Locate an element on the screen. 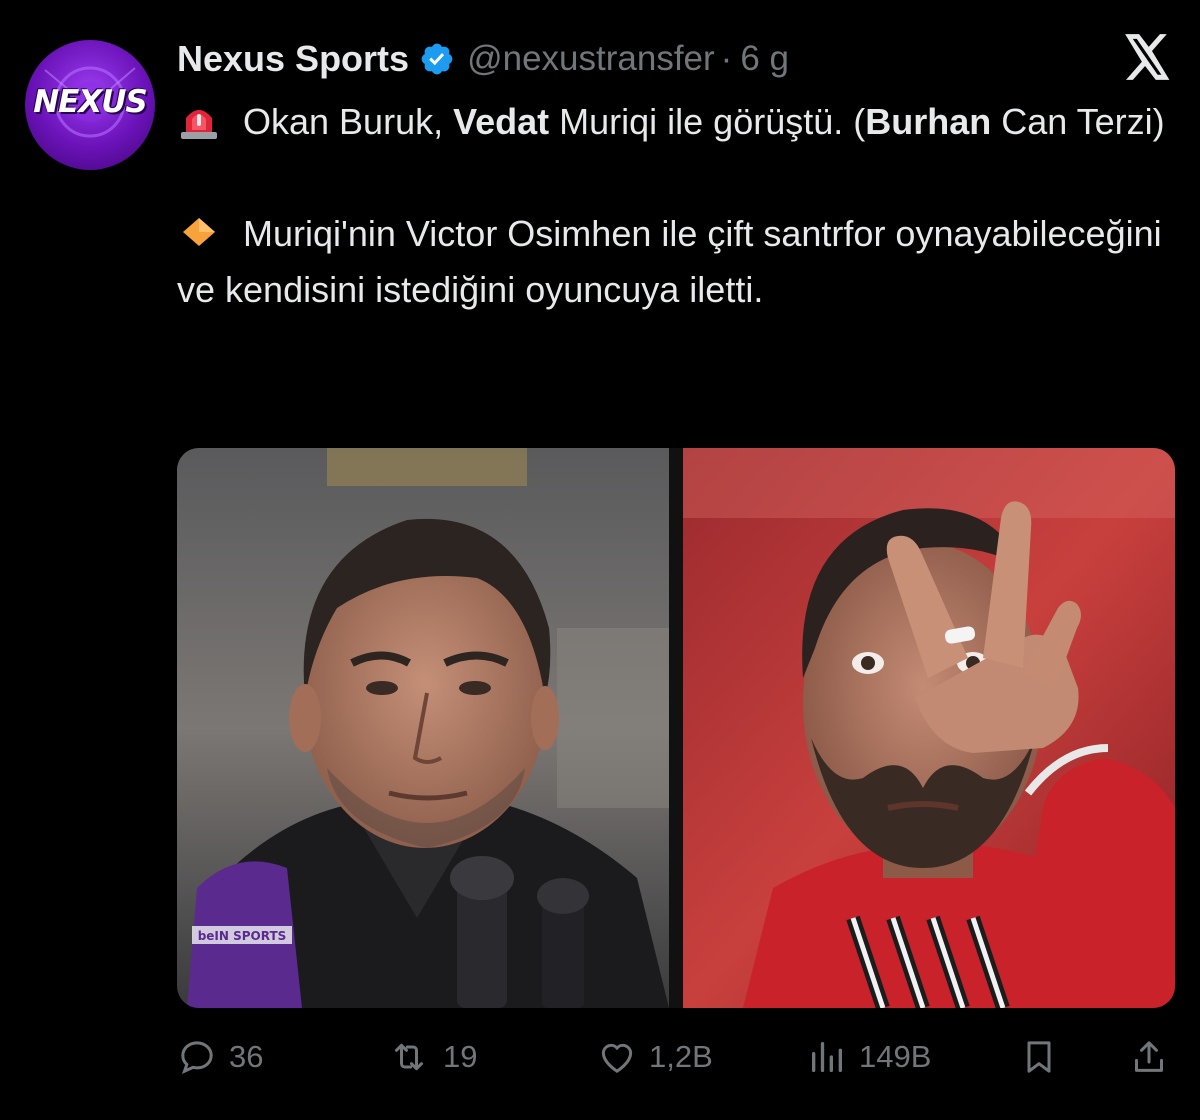 The image size is (1200, 1120). tweet-text-bold: Burhan is located at coordinates (928, 121).